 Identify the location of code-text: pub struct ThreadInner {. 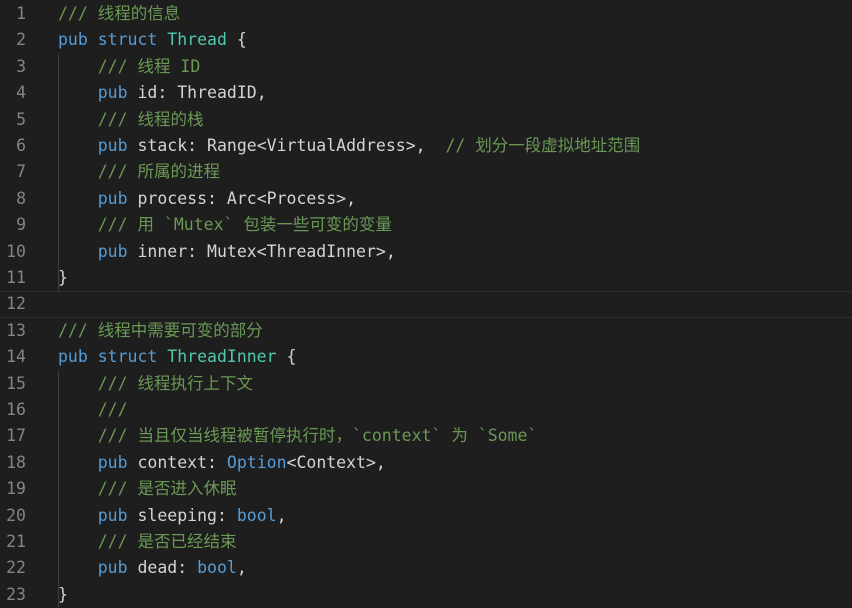
(177, 357).